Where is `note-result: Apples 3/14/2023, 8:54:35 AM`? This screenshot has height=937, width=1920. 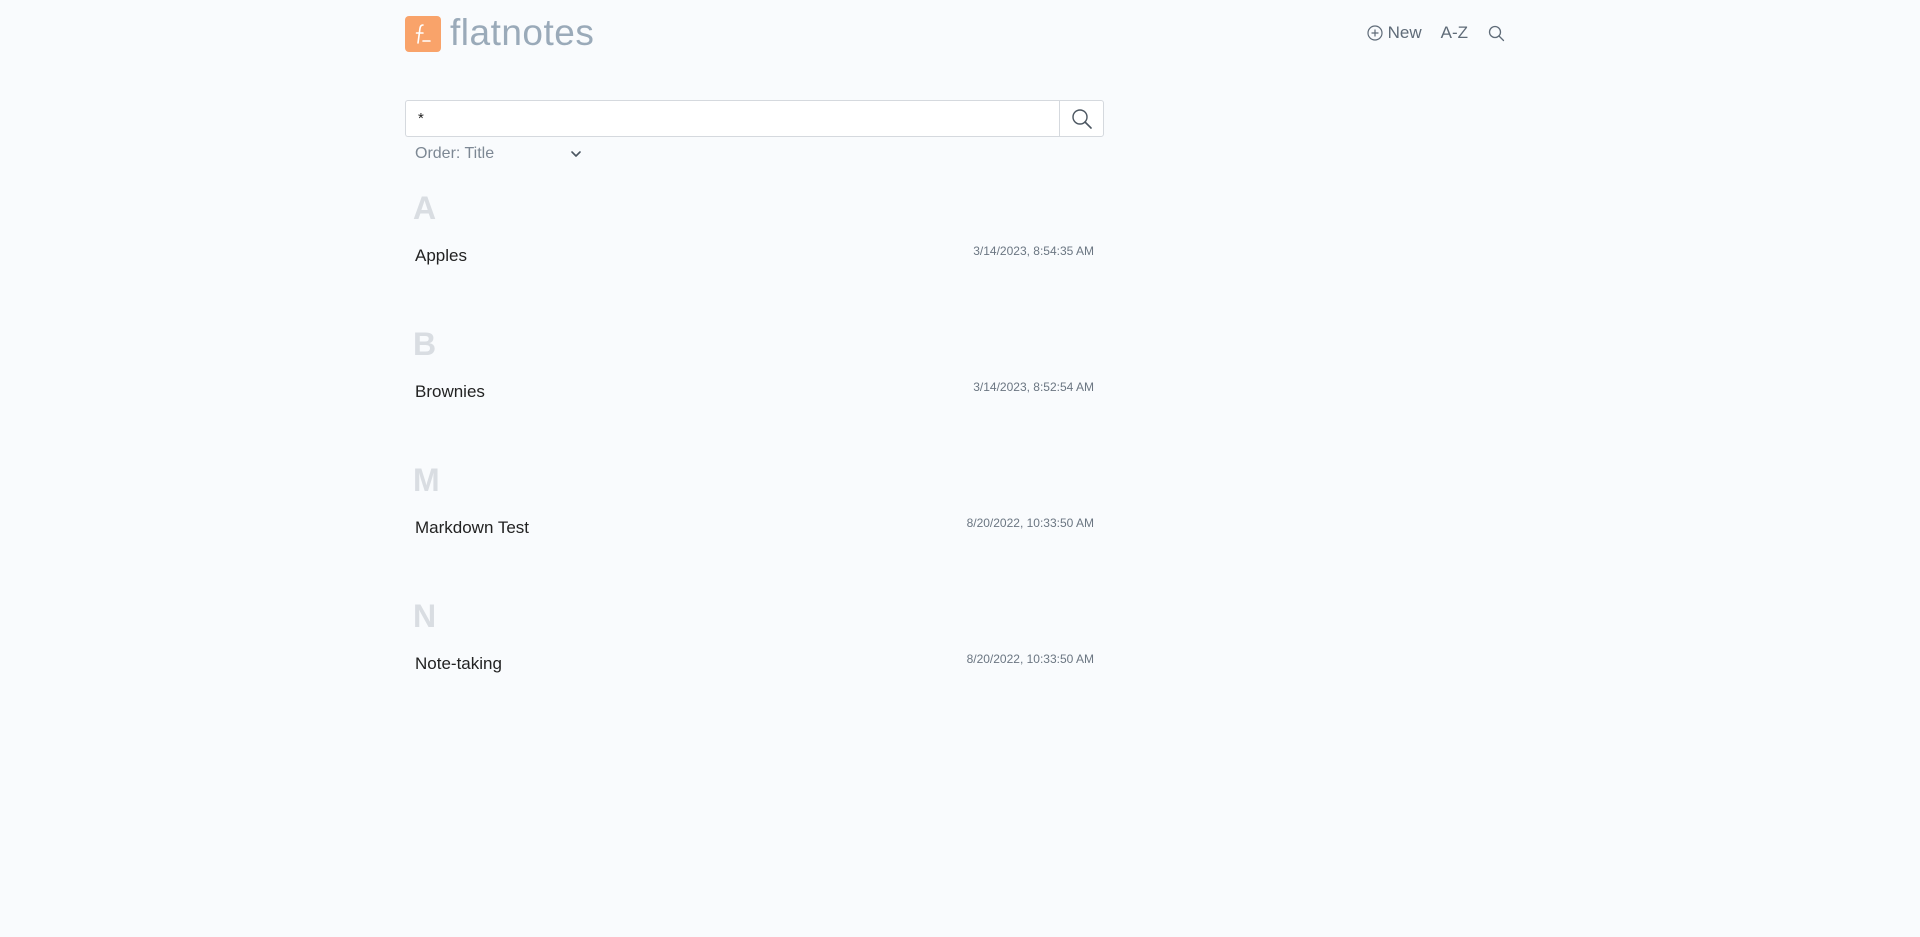
note-result: Apples 3/14/2023, 8:54:35 AM is located at coordinates (754, 257).